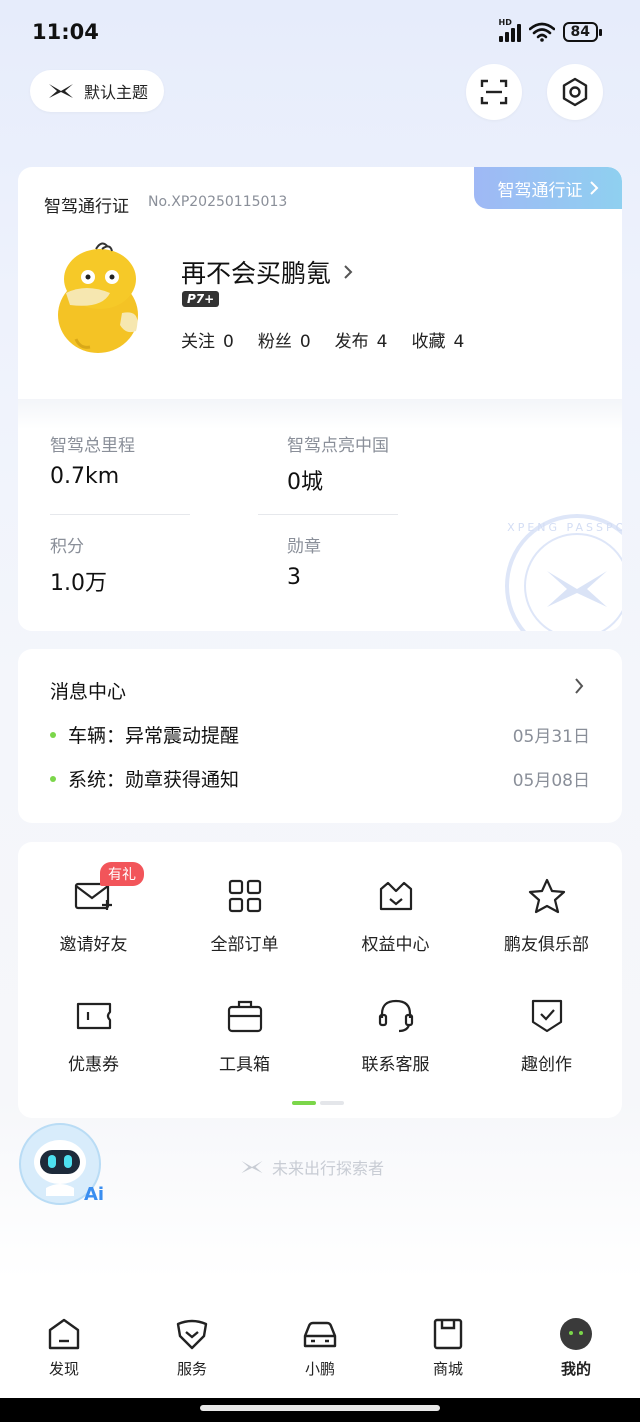  Describe the element at coordinates (540, 190) in the screenshot. I see `passport-tab-label: 智驾通行证` at that location.